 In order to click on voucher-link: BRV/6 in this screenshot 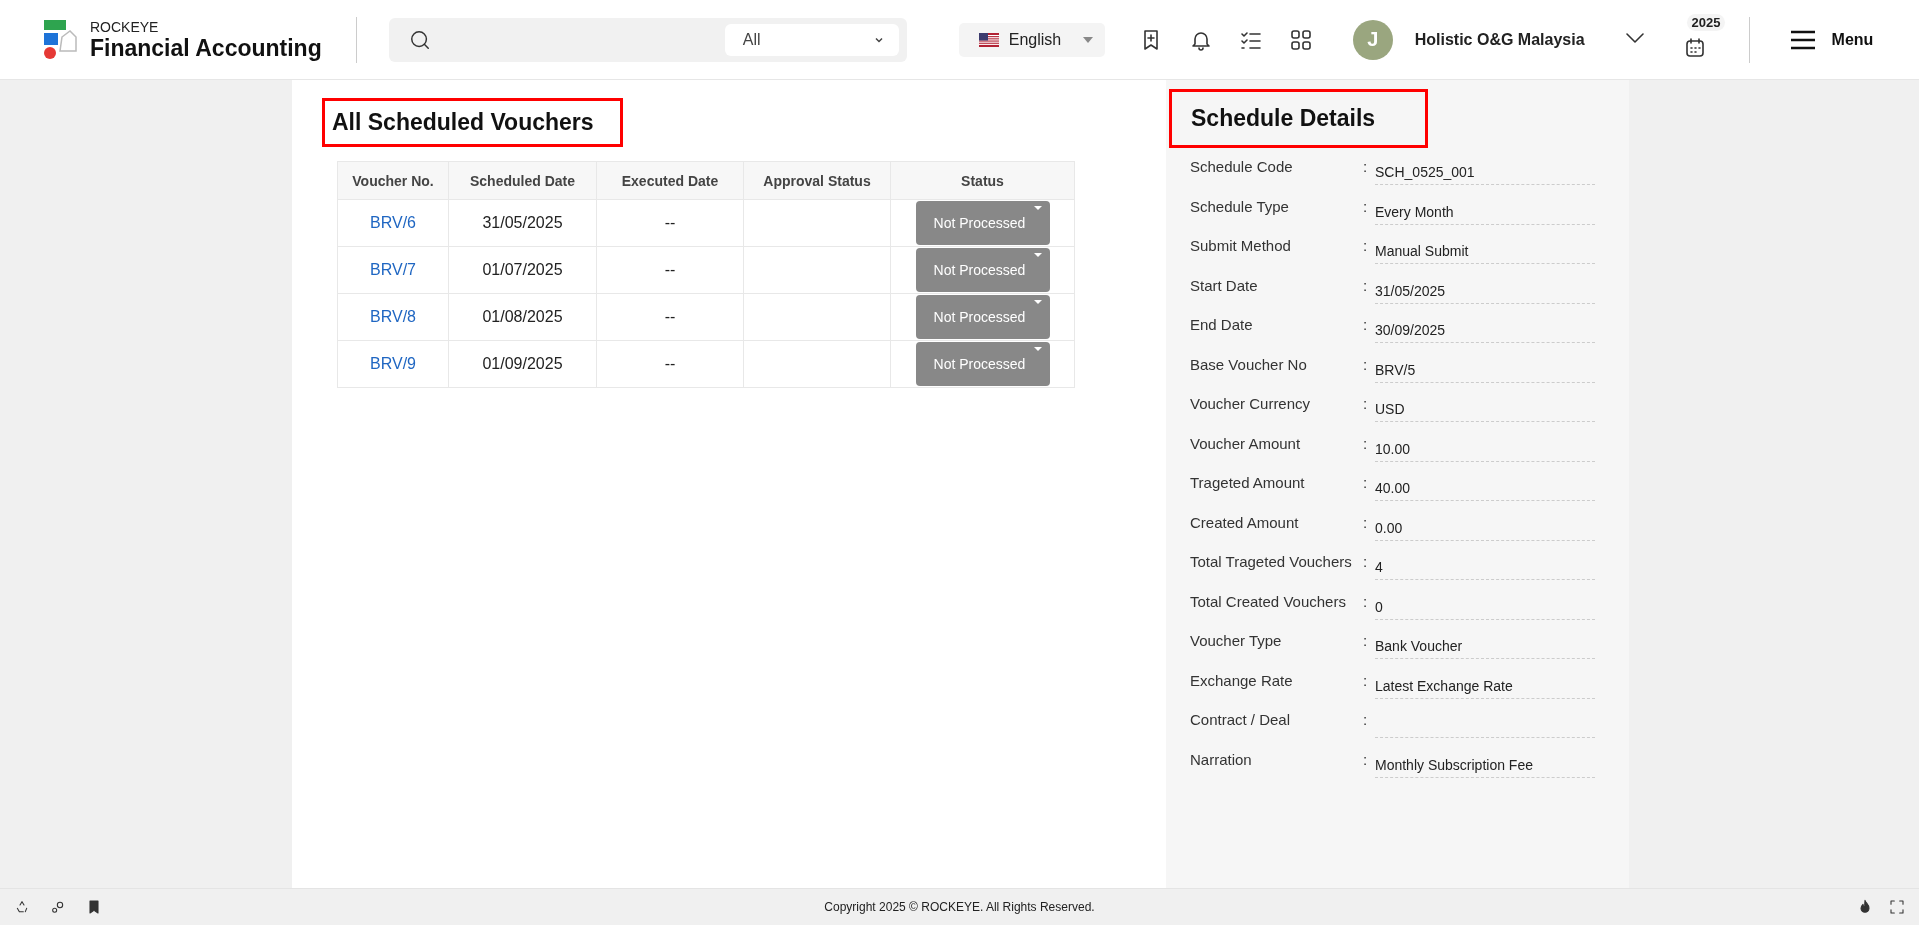, I will do `click(393, 222)`.